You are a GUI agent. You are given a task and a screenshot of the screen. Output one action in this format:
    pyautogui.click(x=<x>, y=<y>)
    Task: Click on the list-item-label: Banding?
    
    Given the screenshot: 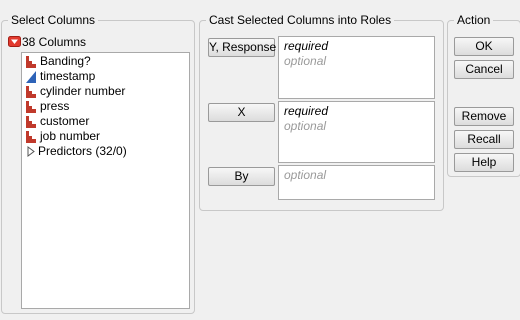 What is the action you would take?
    pyautogui.click(x=65, y=61)
    